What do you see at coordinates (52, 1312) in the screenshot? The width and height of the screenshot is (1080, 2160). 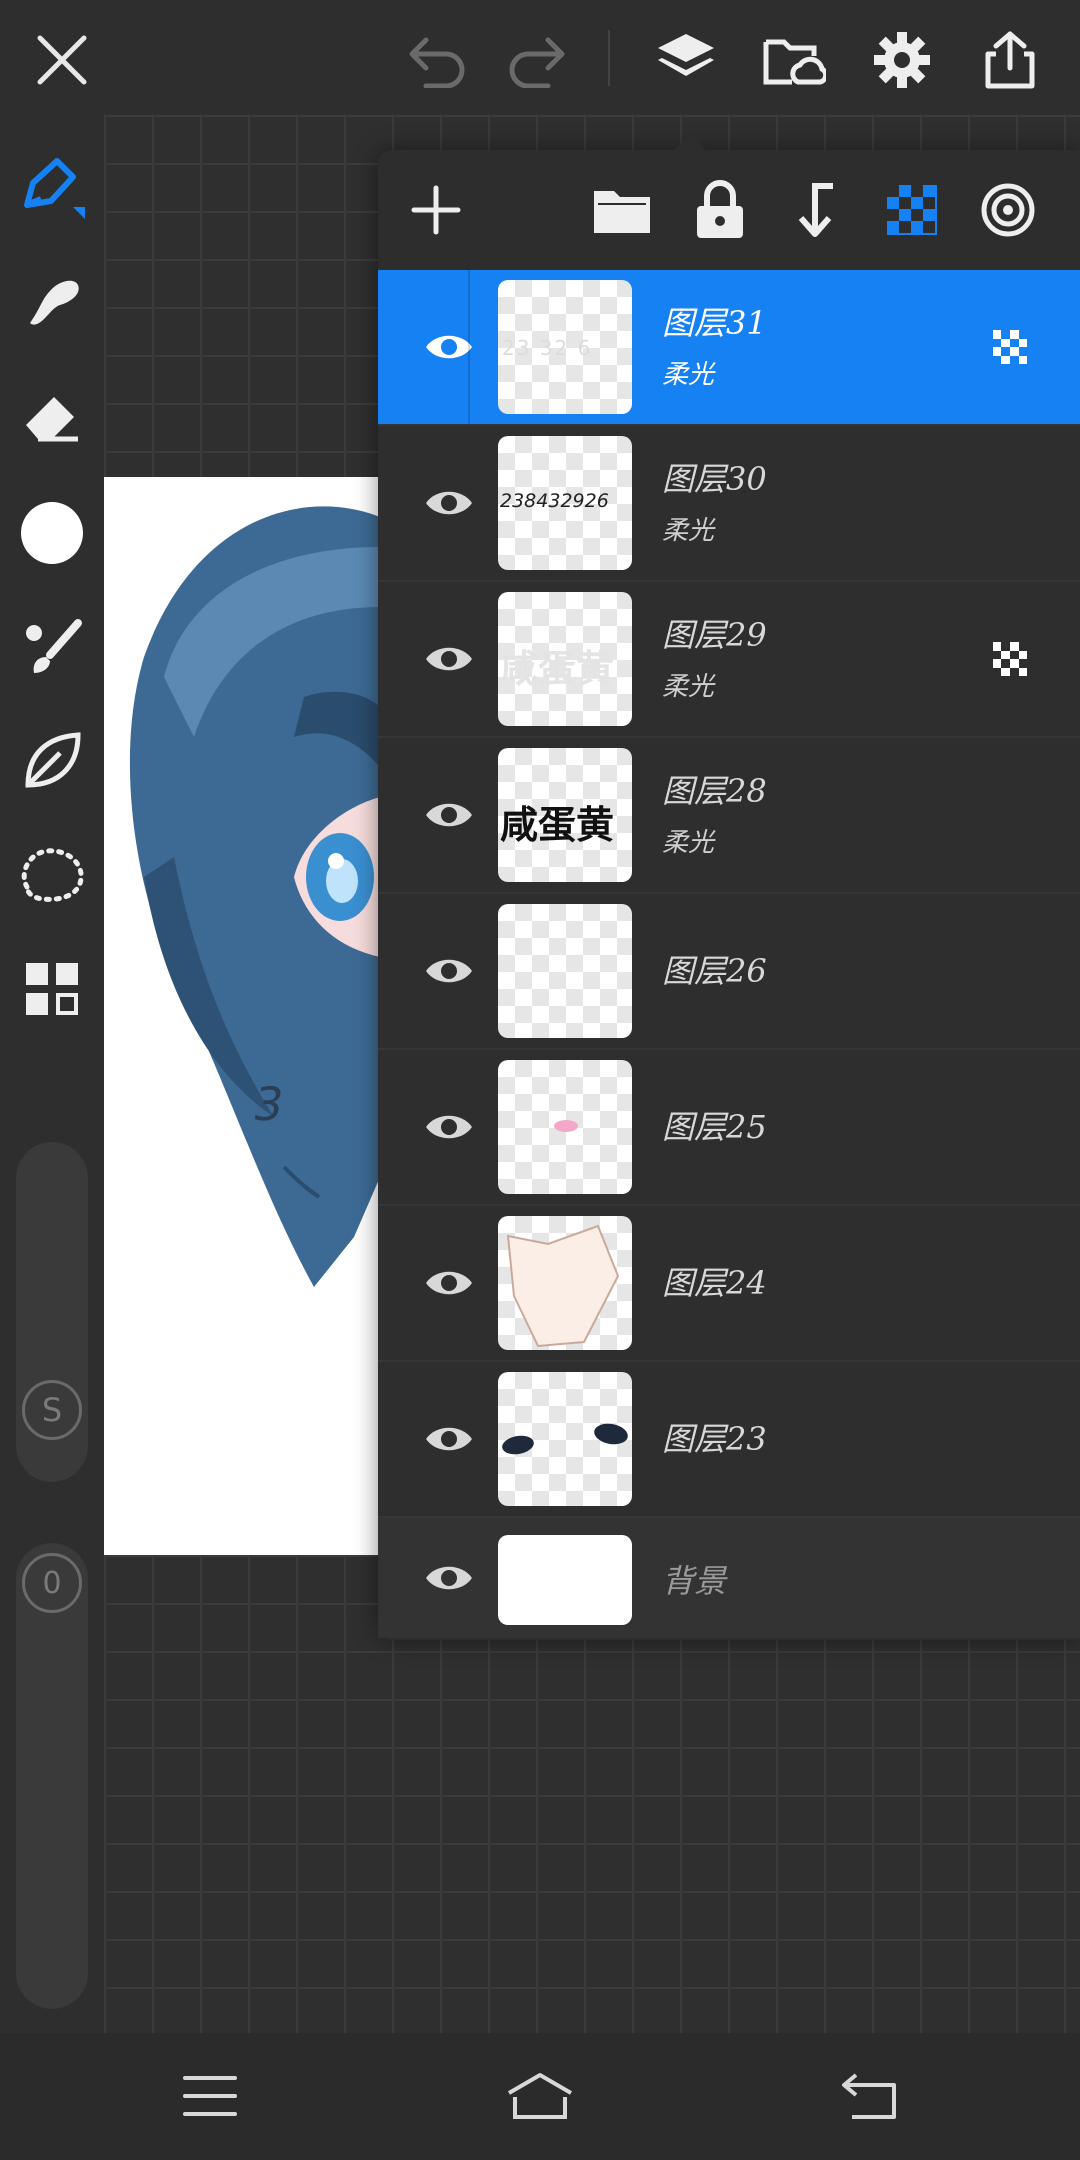 I see `brush-size-slider: S` at bounding box center [52, 1312].